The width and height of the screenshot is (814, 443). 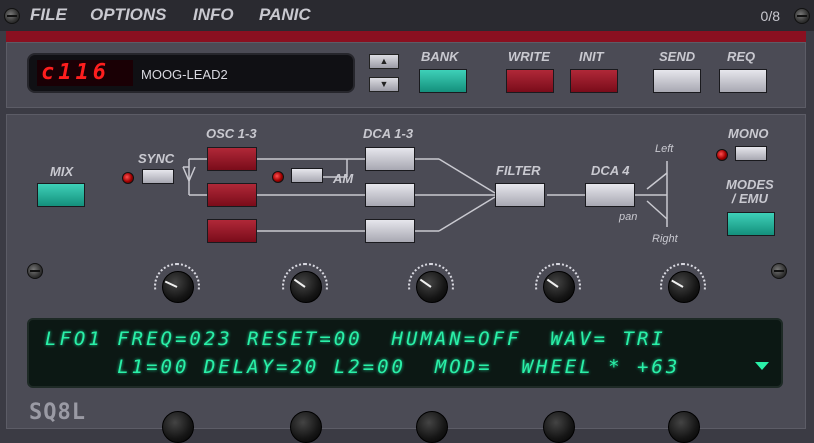 What do you see at coordinates (440, 56) in the screenshot?
I see `bank-label: BANK` at bounding box center [440, 56].